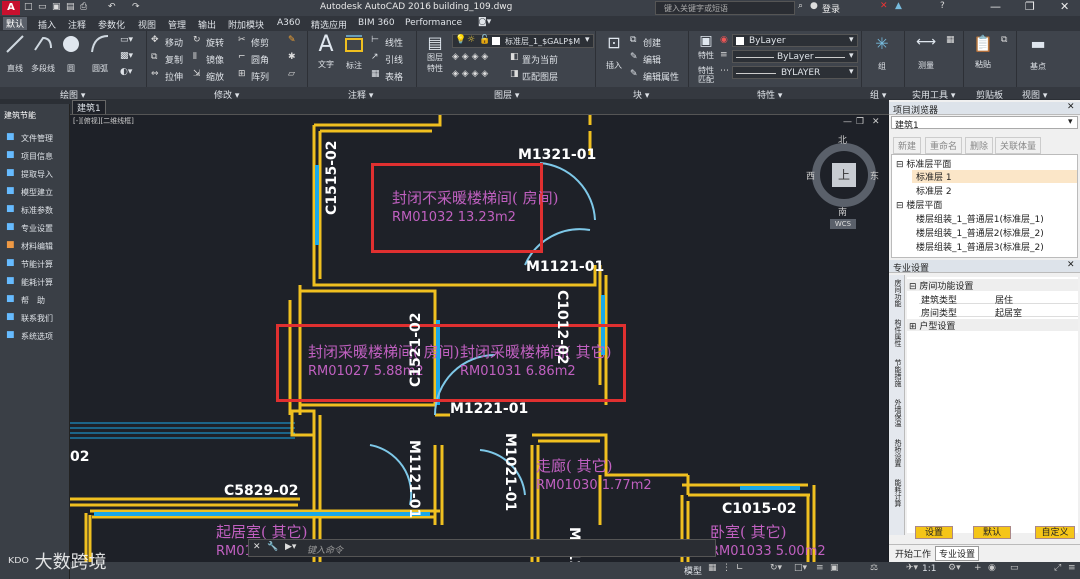  Describe the element at coordinates (898, 6) in the screenshot. I see `a360-icon: ▲` at that location.